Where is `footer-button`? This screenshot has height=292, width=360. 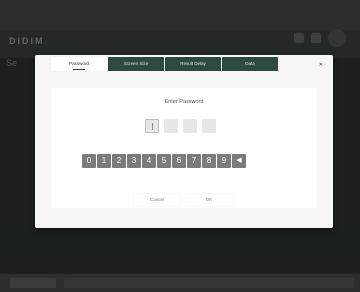
footer-button is located at coordinates (33, 283).